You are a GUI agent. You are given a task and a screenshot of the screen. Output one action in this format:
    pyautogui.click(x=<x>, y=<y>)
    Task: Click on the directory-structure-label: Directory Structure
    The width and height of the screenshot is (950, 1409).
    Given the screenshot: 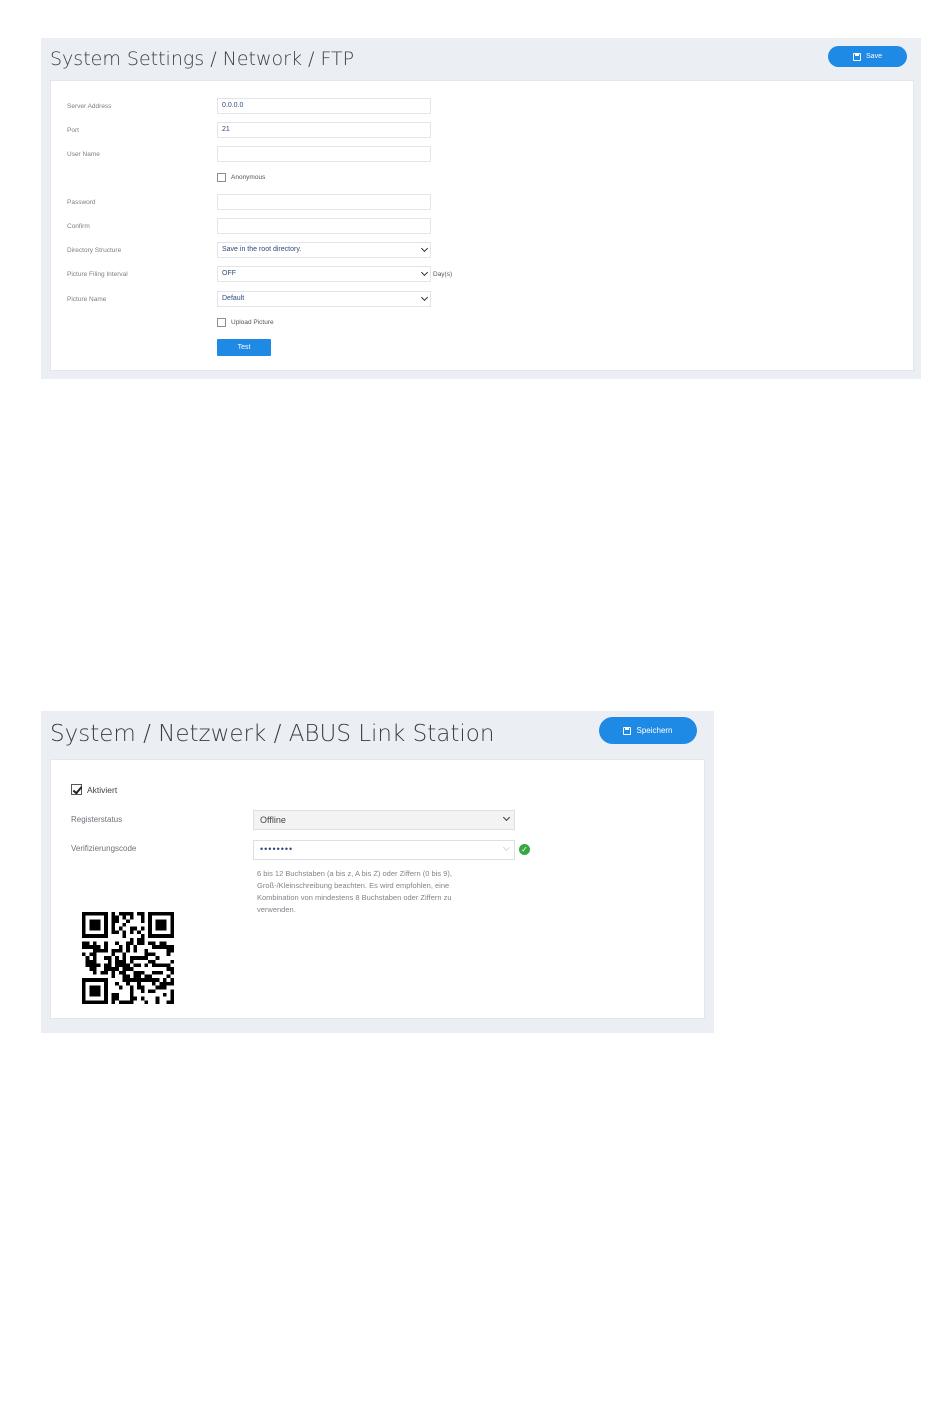 What is the action you would take?
    pyautogui.click(x=94, y=250)
    